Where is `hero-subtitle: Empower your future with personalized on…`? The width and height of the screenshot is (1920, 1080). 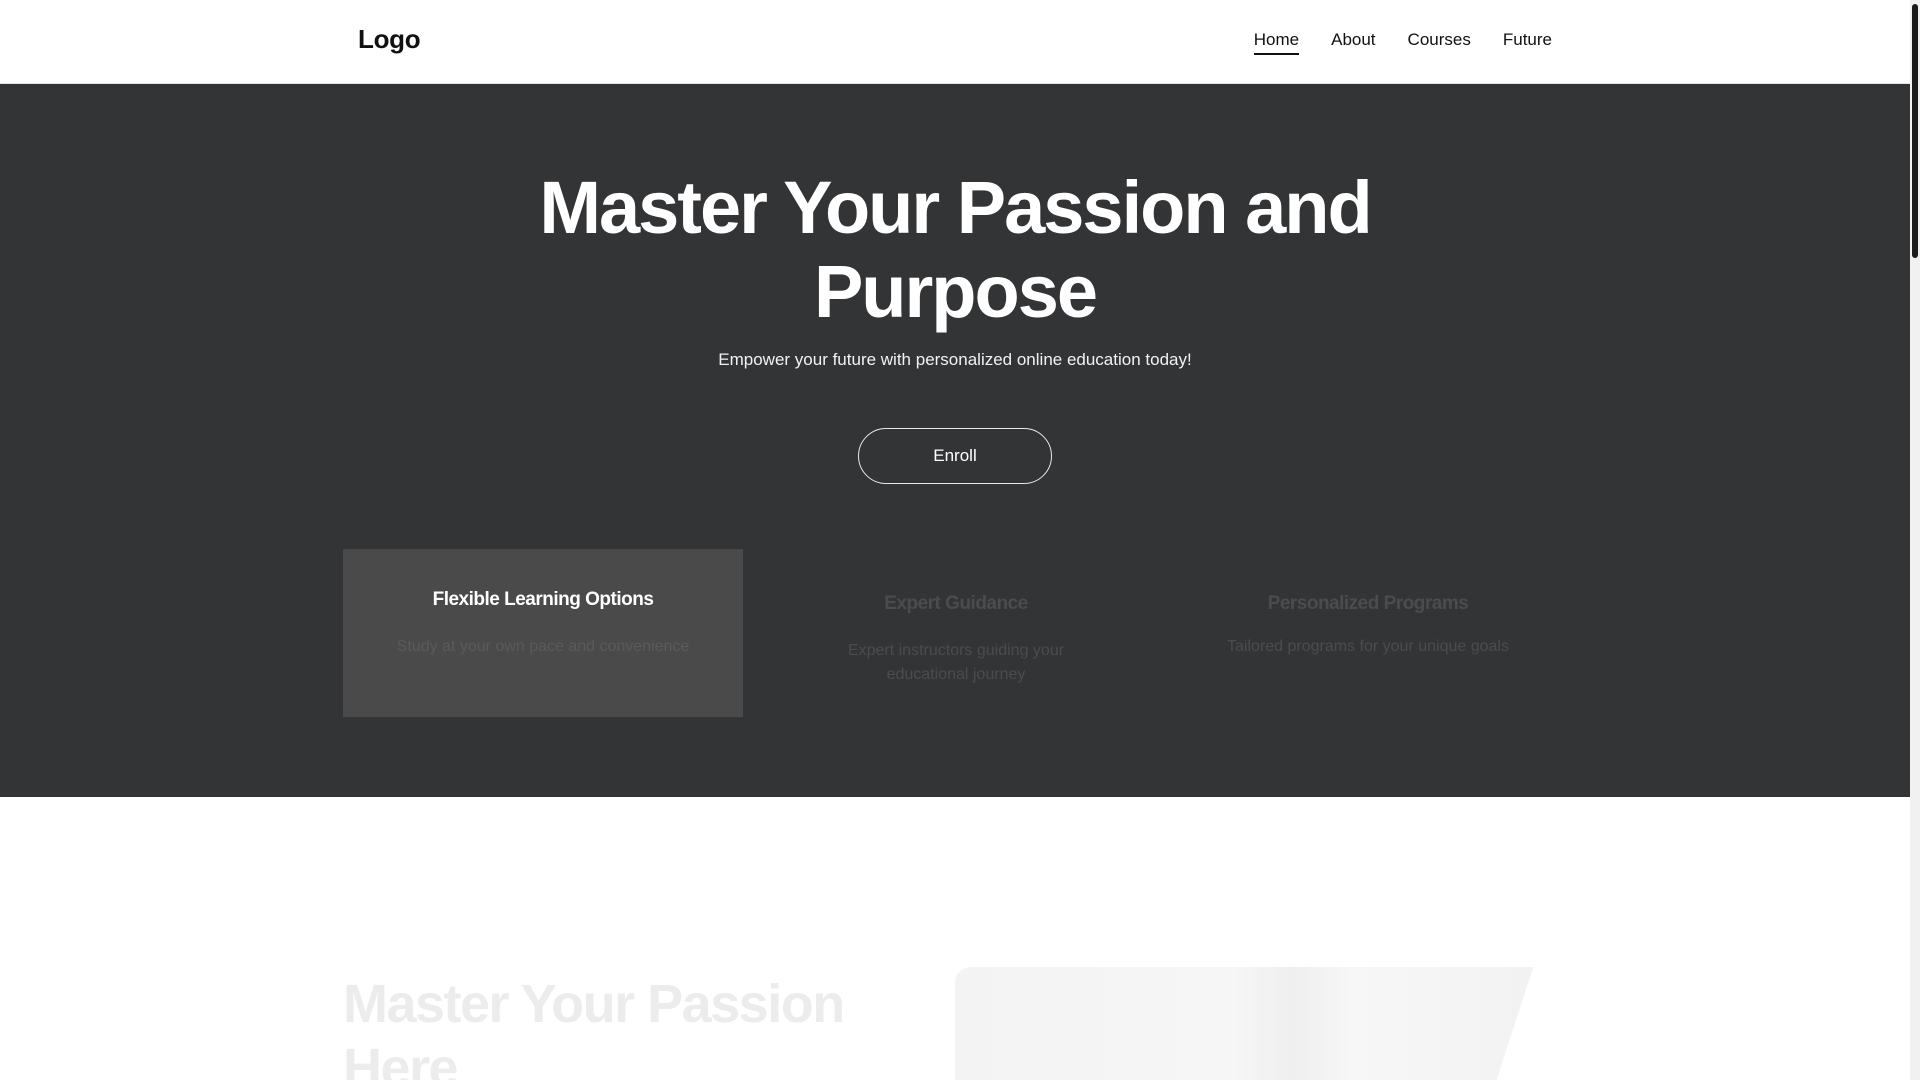
hero-subtitle: Empower your future with personalized on… is located at coordinates (955, 359).